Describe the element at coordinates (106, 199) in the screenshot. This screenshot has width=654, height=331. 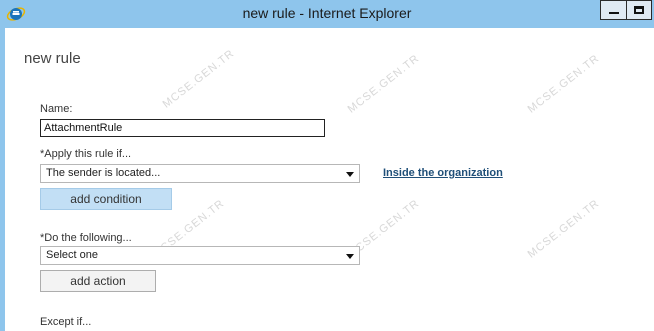
I see `add-condition-button: add condition` at that location.